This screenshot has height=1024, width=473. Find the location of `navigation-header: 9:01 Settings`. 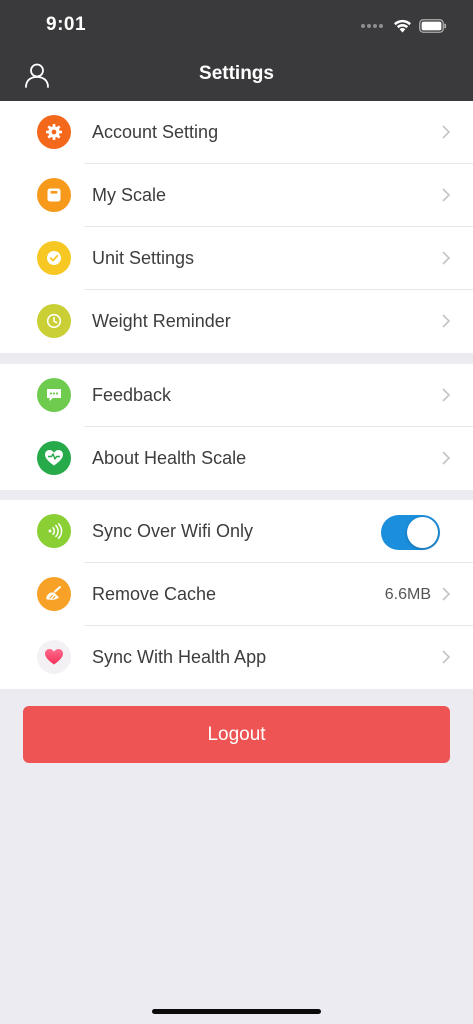

navigation-header: 9:01 Settings is located at coordinates (236, 50).